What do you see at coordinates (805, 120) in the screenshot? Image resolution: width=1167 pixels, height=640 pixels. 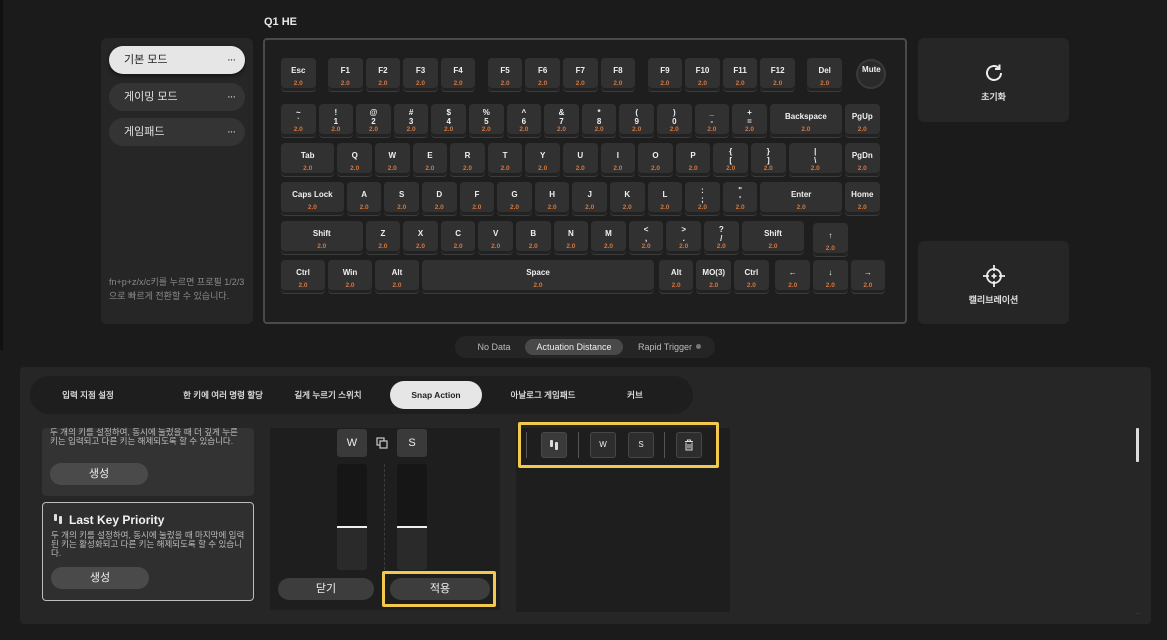 I see `key-Backspace: Backspace 2.0` at bounding box center [805, 120].